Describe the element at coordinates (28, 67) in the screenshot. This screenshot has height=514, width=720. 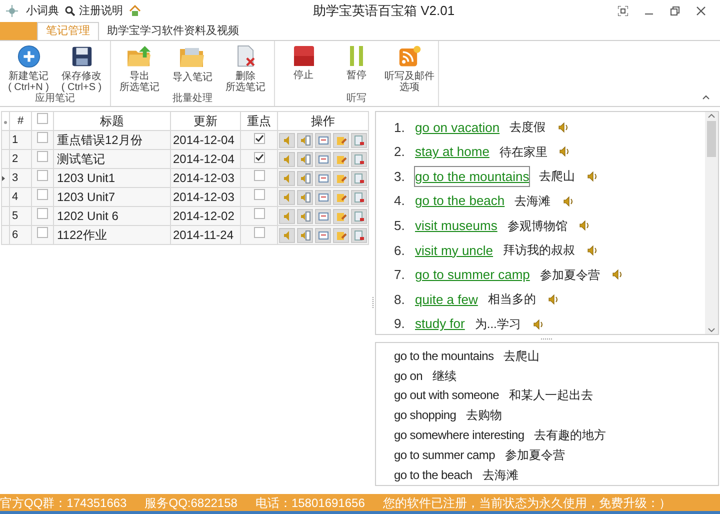
I see `ribbon-button: 新建笔记 ( Ctrl+N )` at that location.